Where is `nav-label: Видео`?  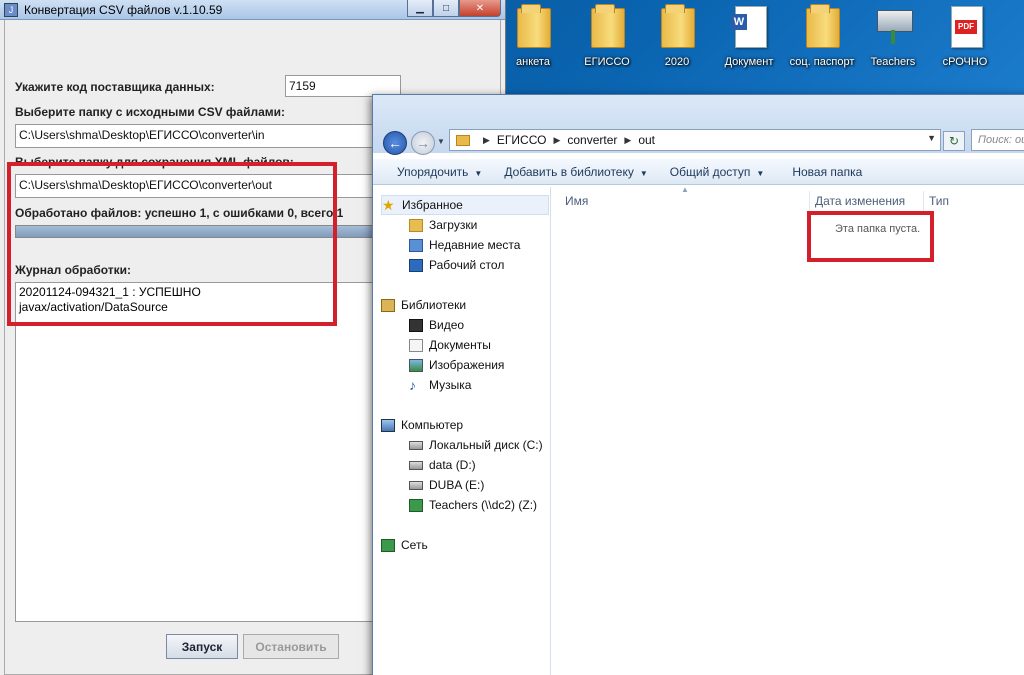 nav-label: Видео is located at coordinates (447, 325).